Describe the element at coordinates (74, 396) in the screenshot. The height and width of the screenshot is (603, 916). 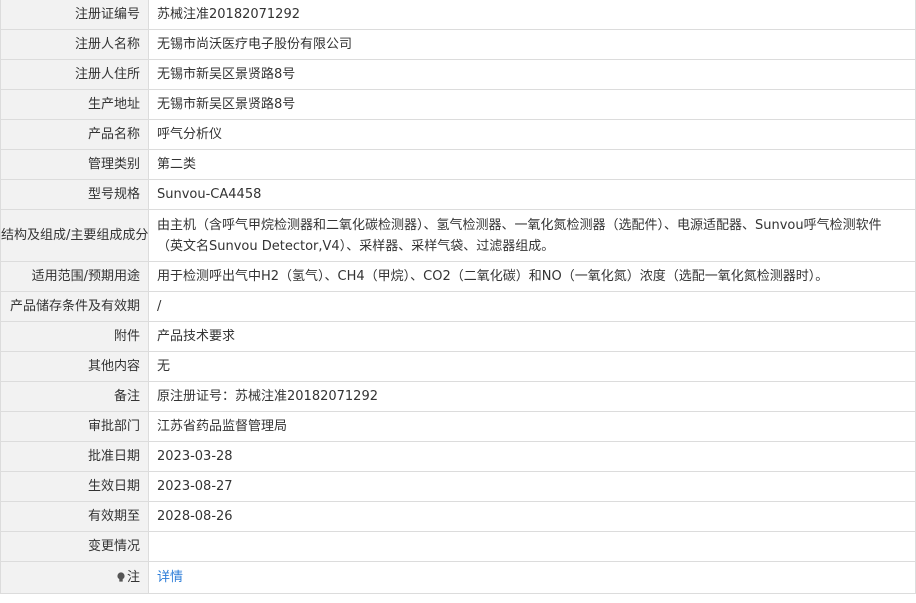
I see `field-label: 备注` at that location.